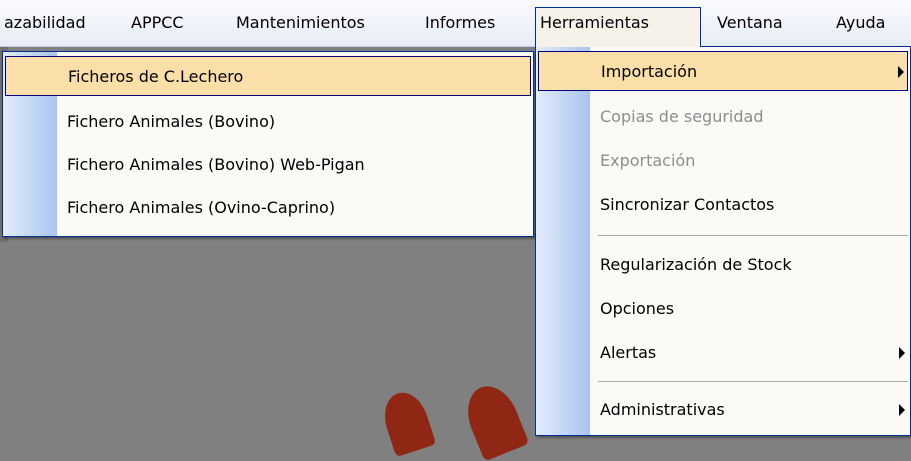 Image resolution: width=911 pixels, height=461 pixels. Describe the element at coordinates (156, 76) in the screenshot. I see `menu-item-label: Ficheros de C.Lechero` at that location.